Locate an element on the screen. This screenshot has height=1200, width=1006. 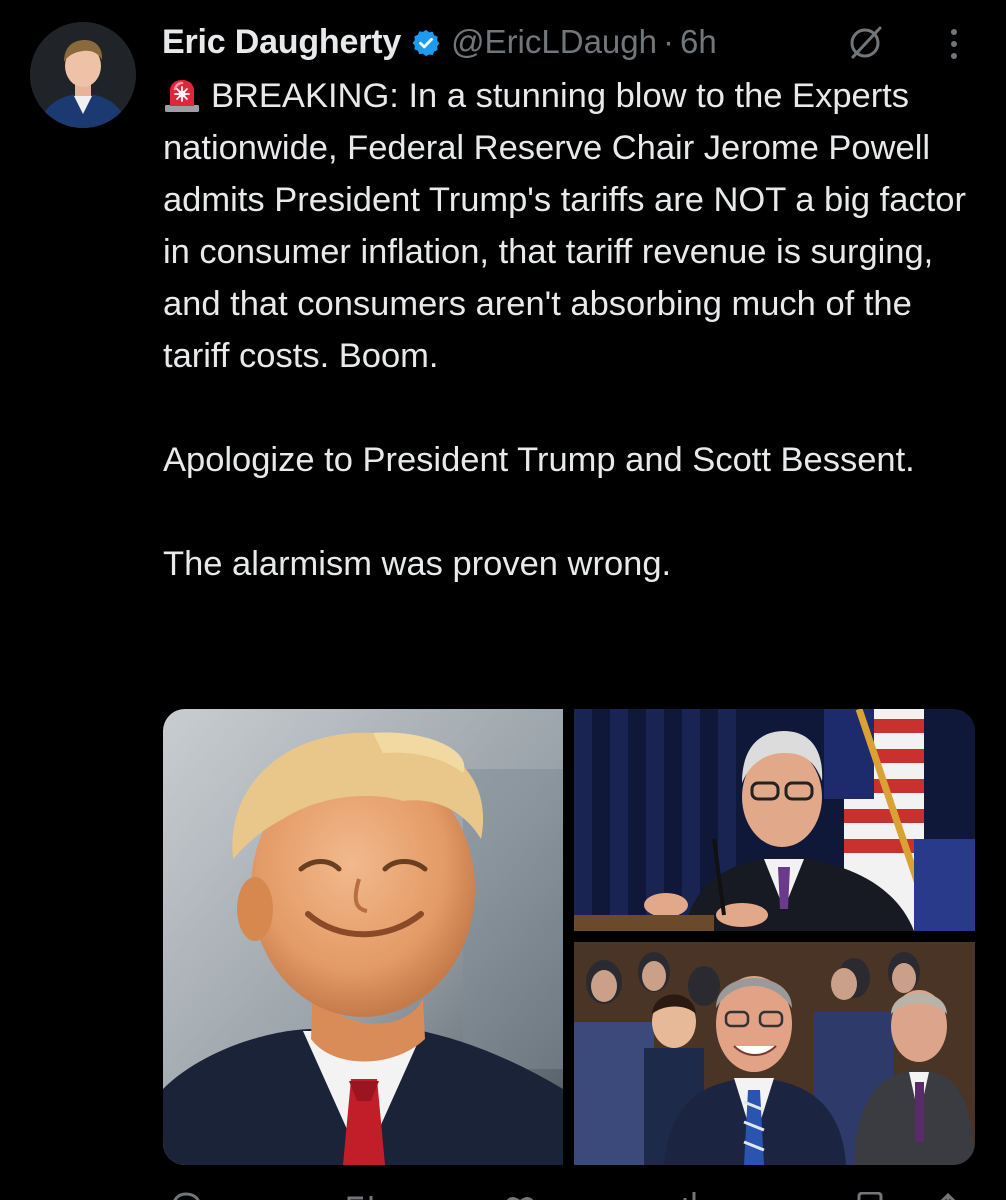
share-icon is located at coordinates (948, 1196).